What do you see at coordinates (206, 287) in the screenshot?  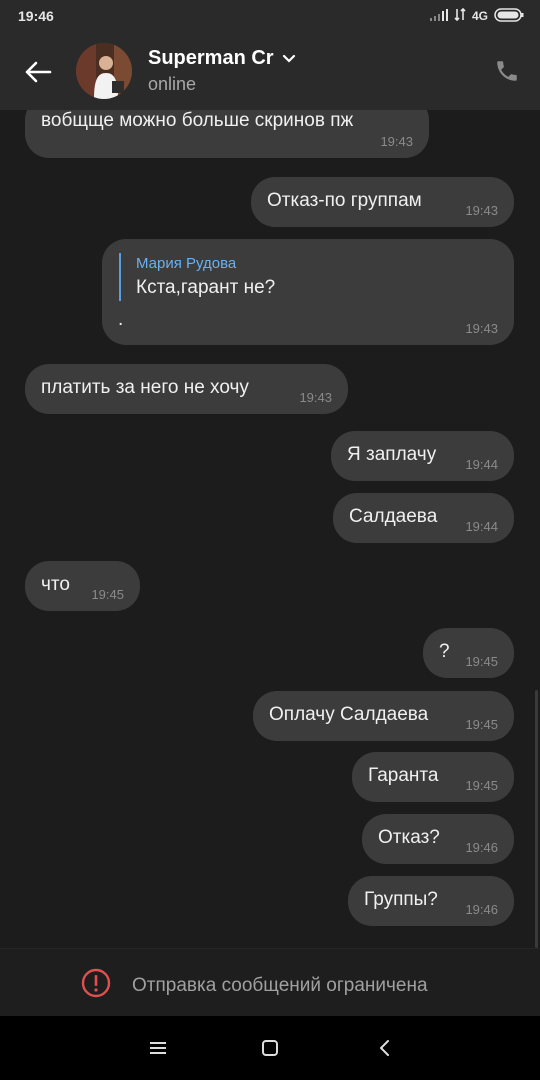 I see `message-text: Кста,гарант не?` at bounding box center [206, 287].